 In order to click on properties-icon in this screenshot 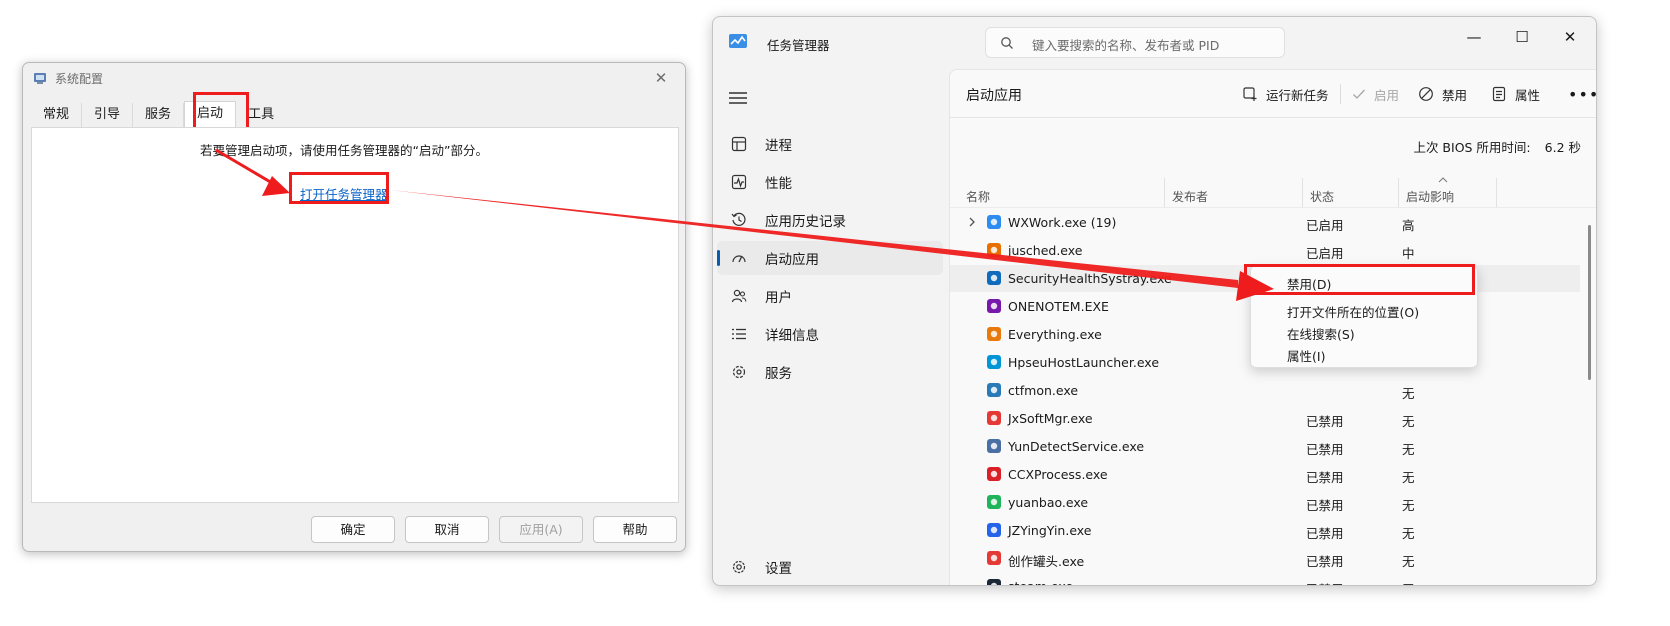, I will do `click(1499, 94)`.